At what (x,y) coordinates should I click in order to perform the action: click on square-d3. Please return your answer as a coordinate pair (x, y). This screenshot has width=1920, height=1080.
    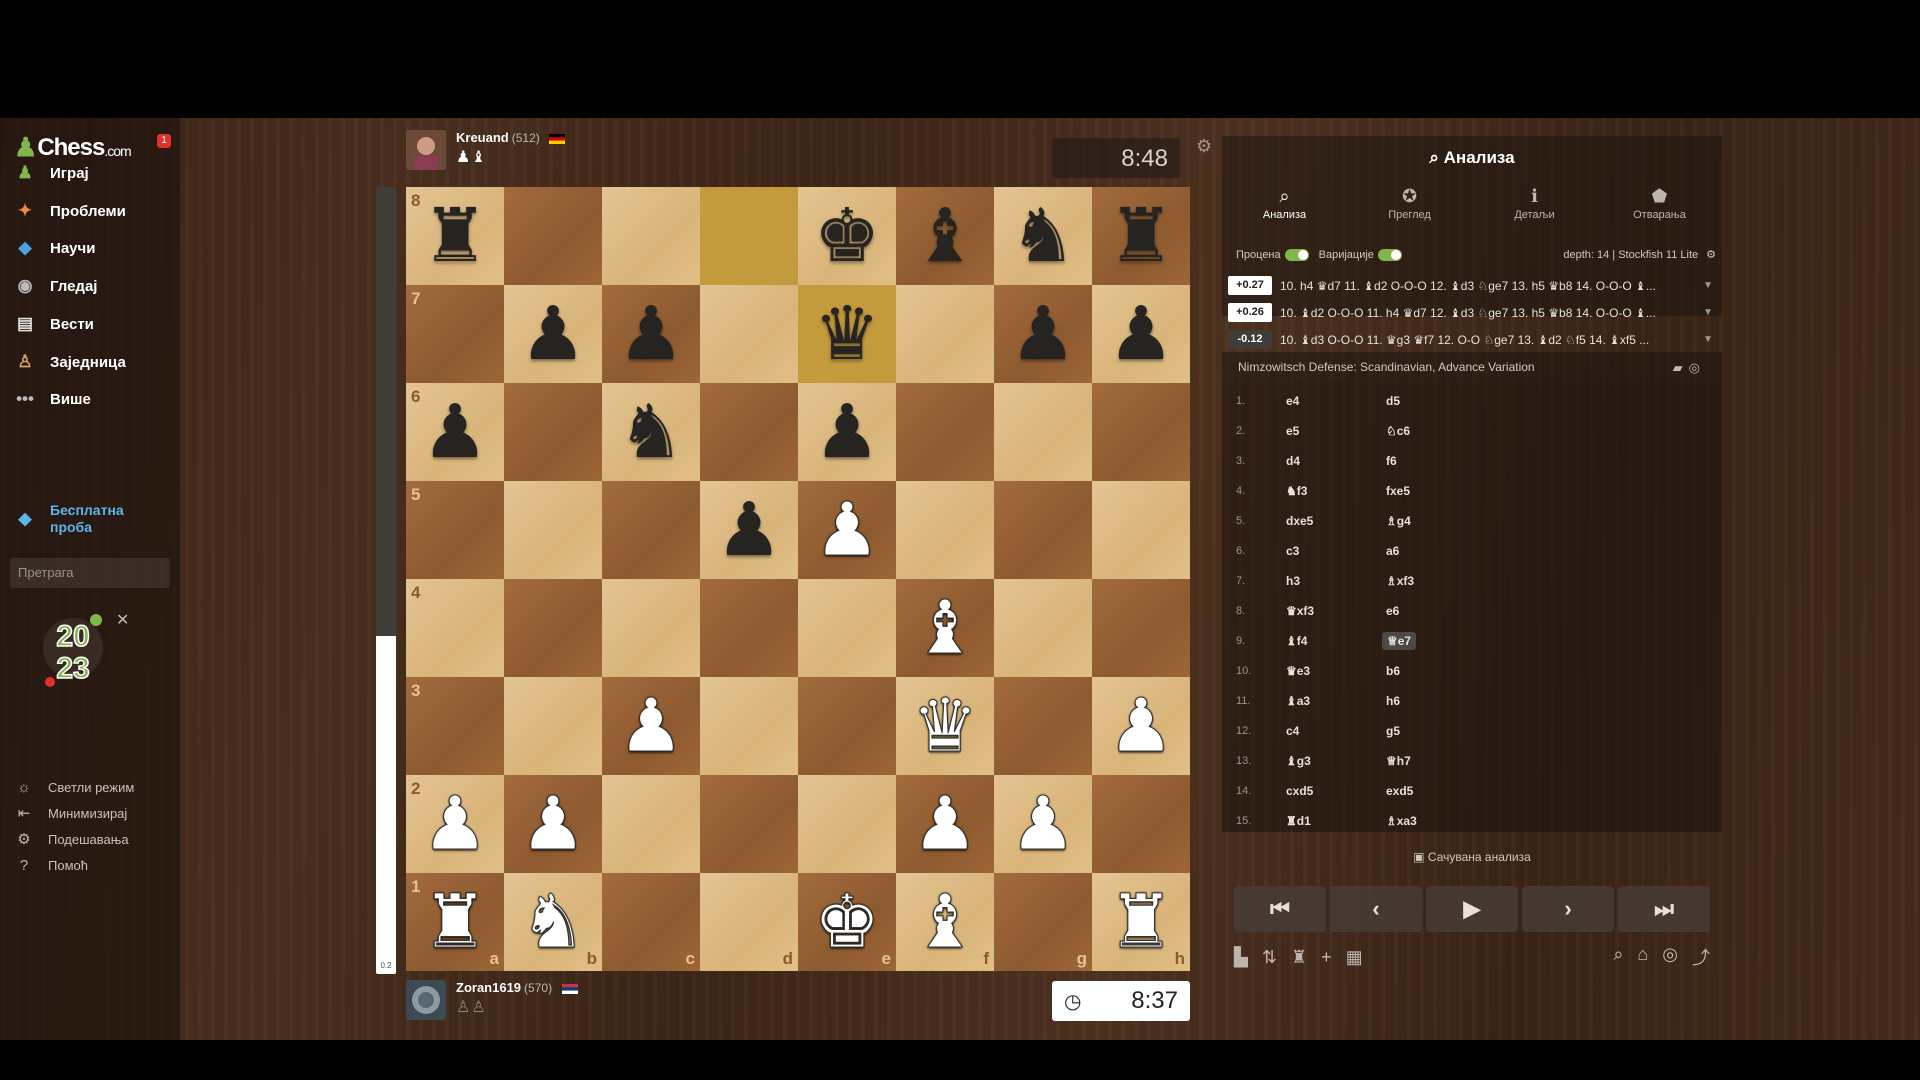
    Looking at the image, I should click on (749, 726).